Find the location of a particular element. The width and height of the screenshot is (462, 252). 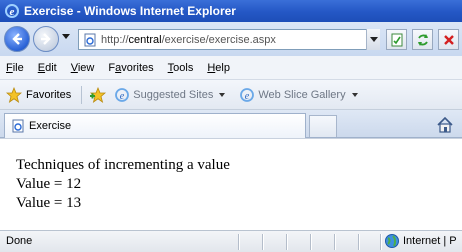

menu-favorites: Favorites is located at coordinates (130, 68).